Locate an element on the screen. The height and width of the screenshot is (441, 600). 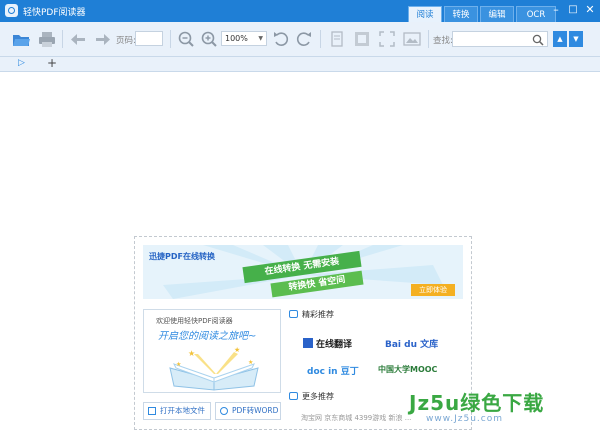
convert-icon is located at coordinates (224, 411).